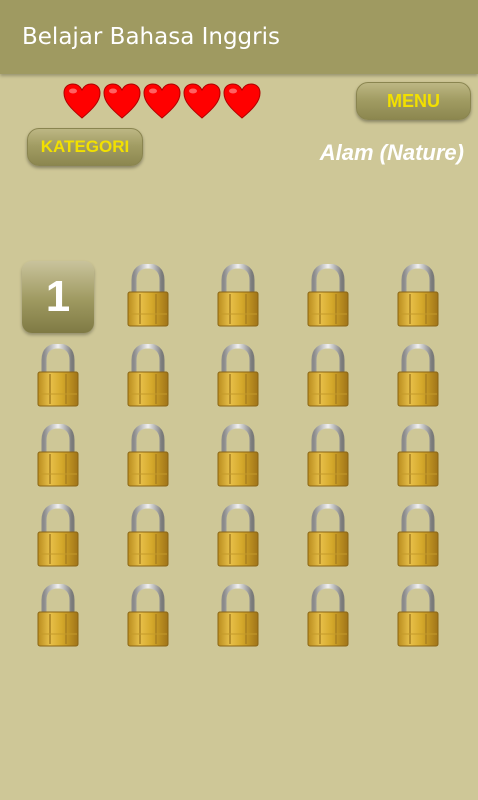 This screenshot has width=478, height=800. Describe the element at coordinates (151, 37) in the screenshot. I see `app-title: Belajar Bahasa Inggris` at that location.